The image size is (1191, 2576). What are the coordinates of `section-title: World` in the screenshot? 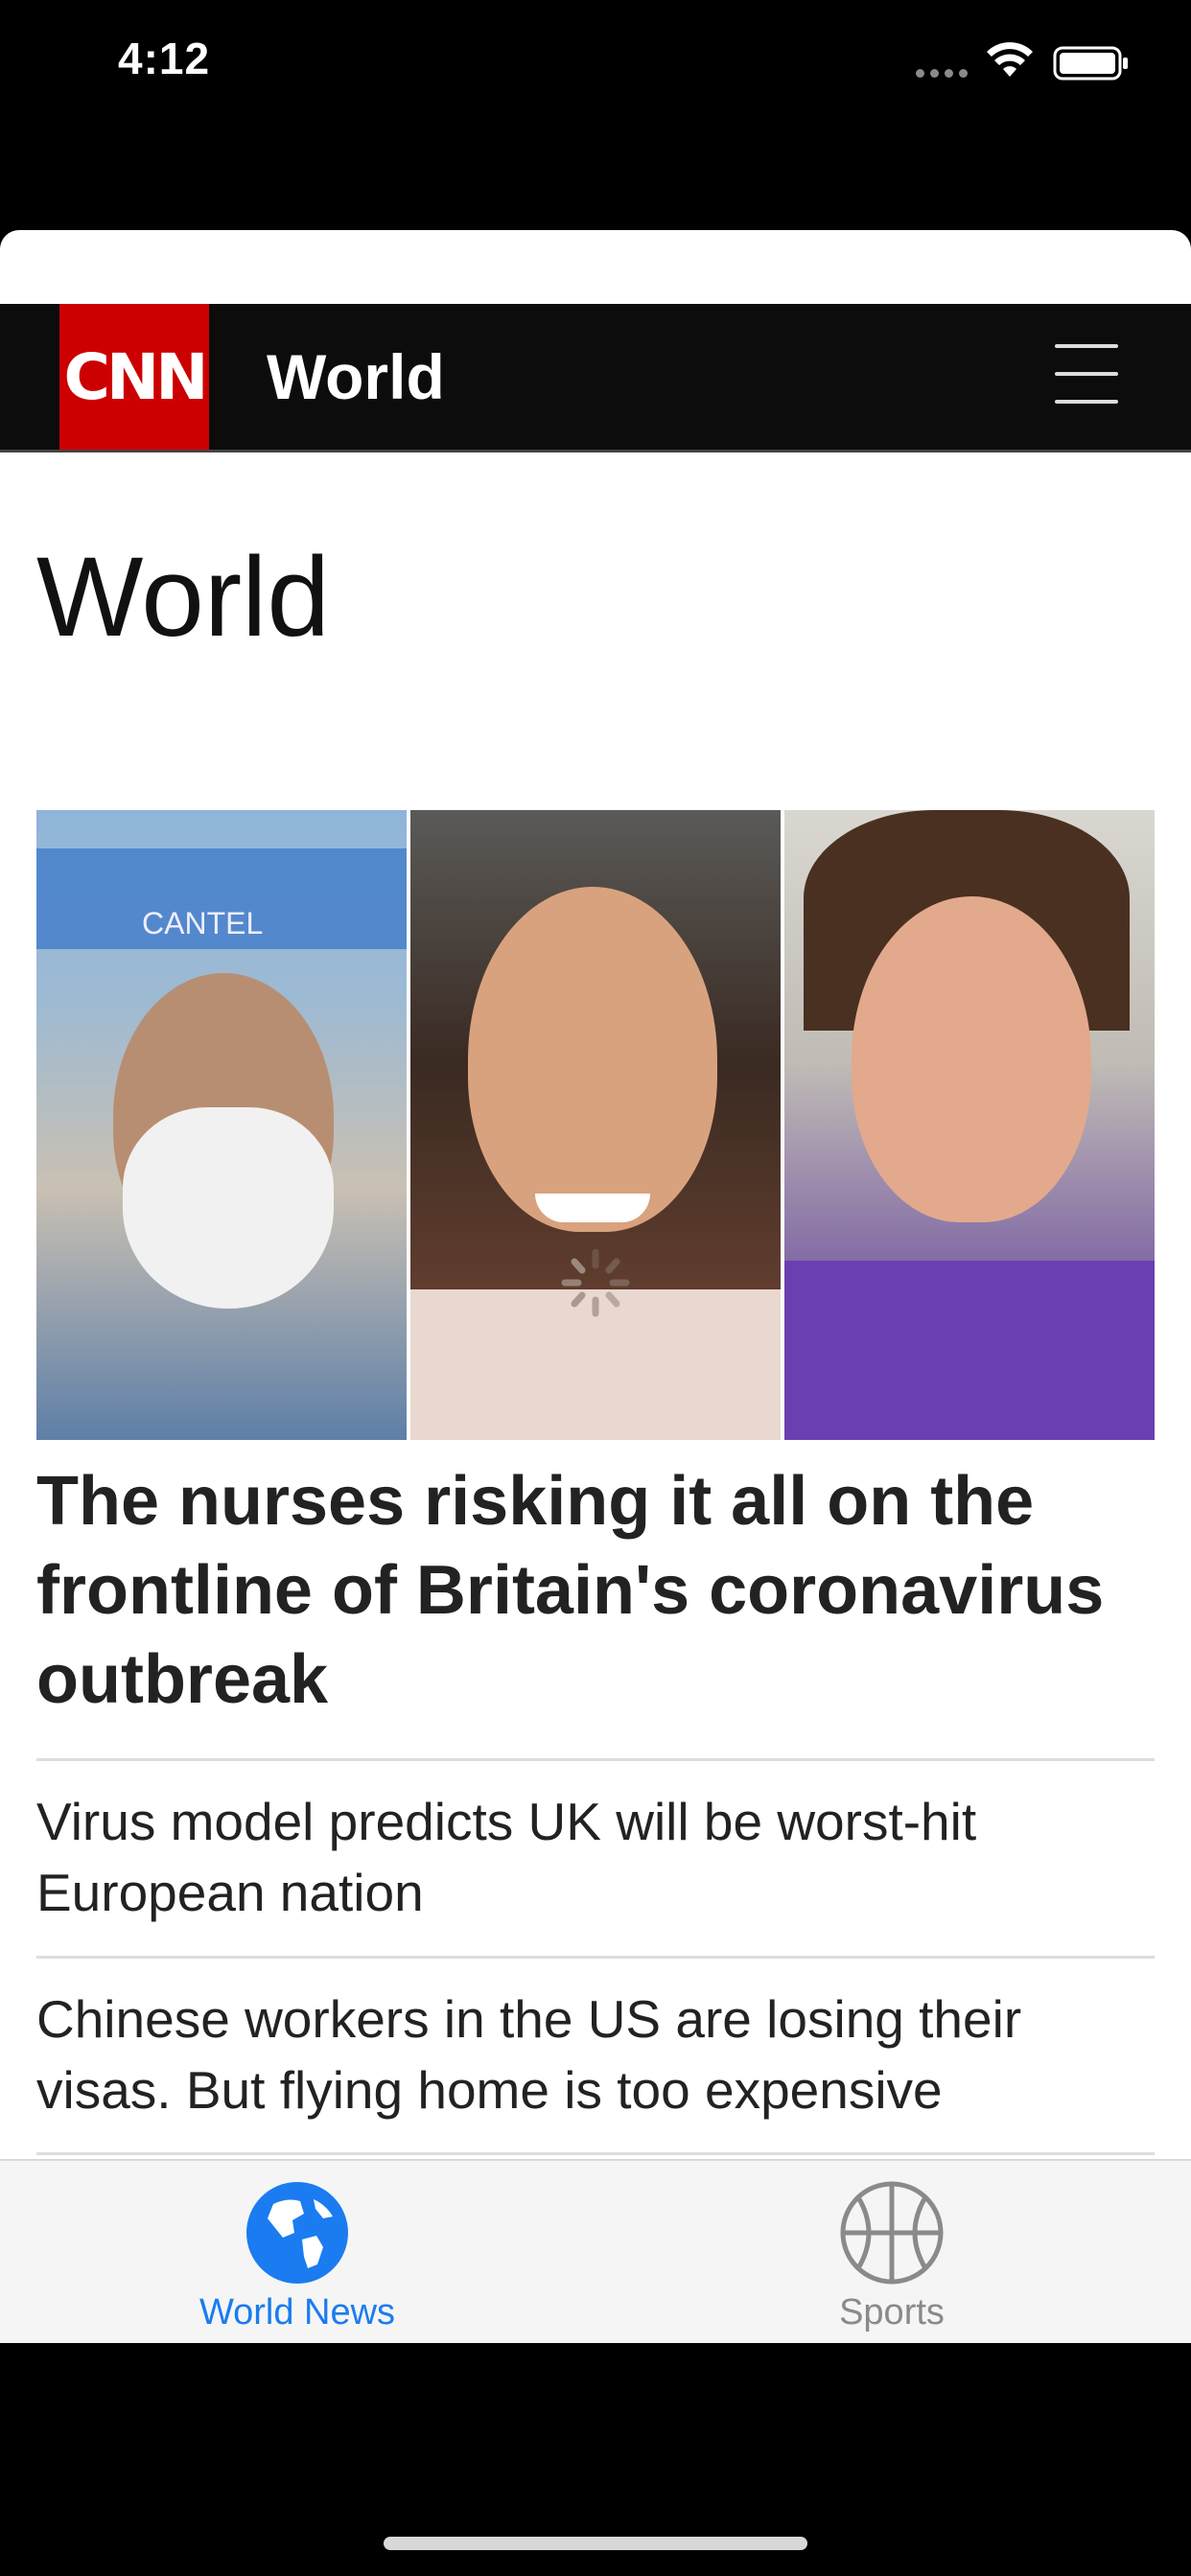 It's located at (356, 376).